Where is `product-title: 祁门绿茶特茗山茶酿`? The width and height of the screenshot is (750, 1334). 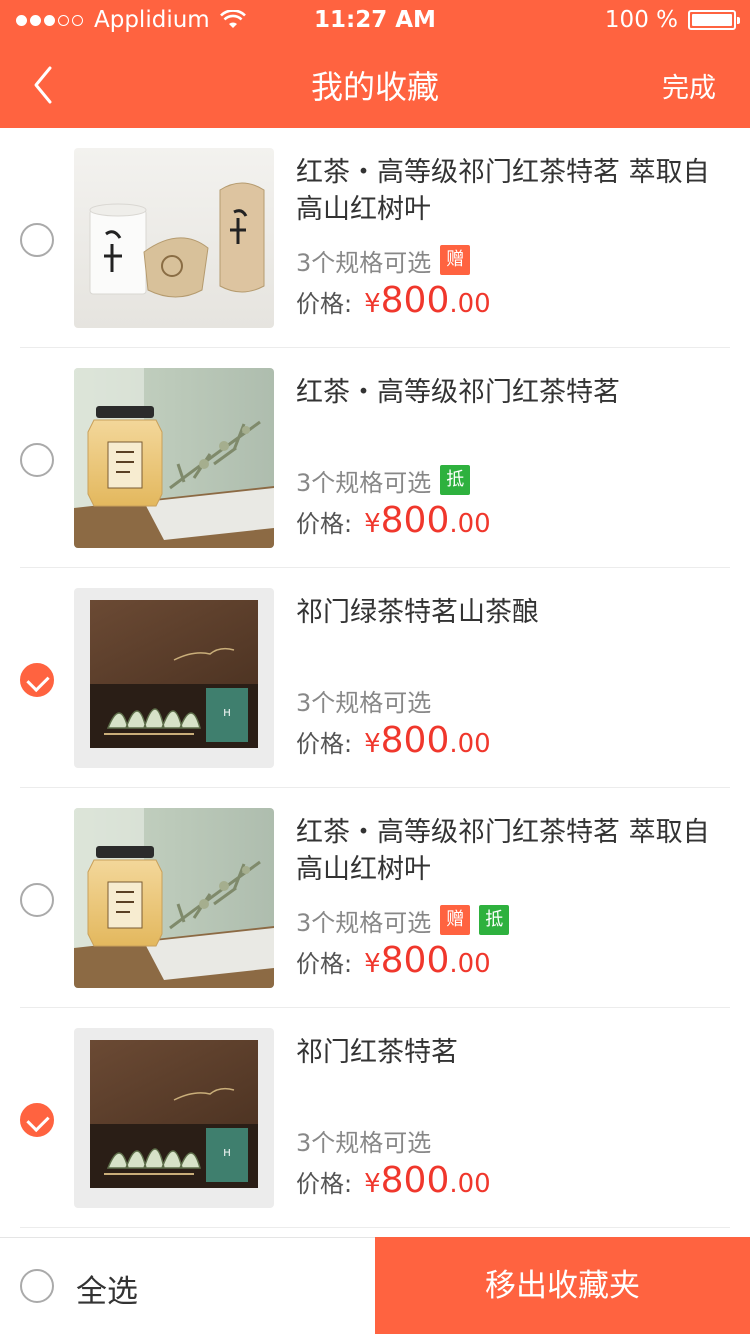
product-title: 祁门绿茶特茗山茶酿 is located at coordinates (506, 612).